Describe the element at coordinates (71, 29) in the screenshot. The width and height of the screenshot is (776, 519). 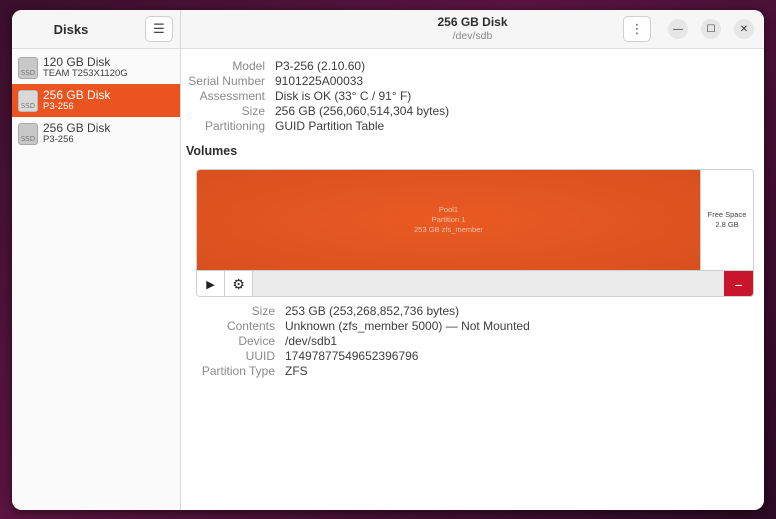
I see `app-title: Disks` at that location.